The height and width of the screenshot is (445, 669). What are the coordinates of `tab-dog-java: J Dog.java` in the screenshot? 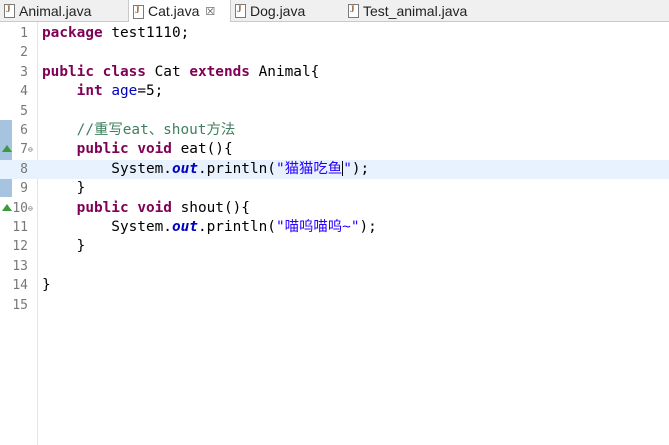 It's located at (287, 10).